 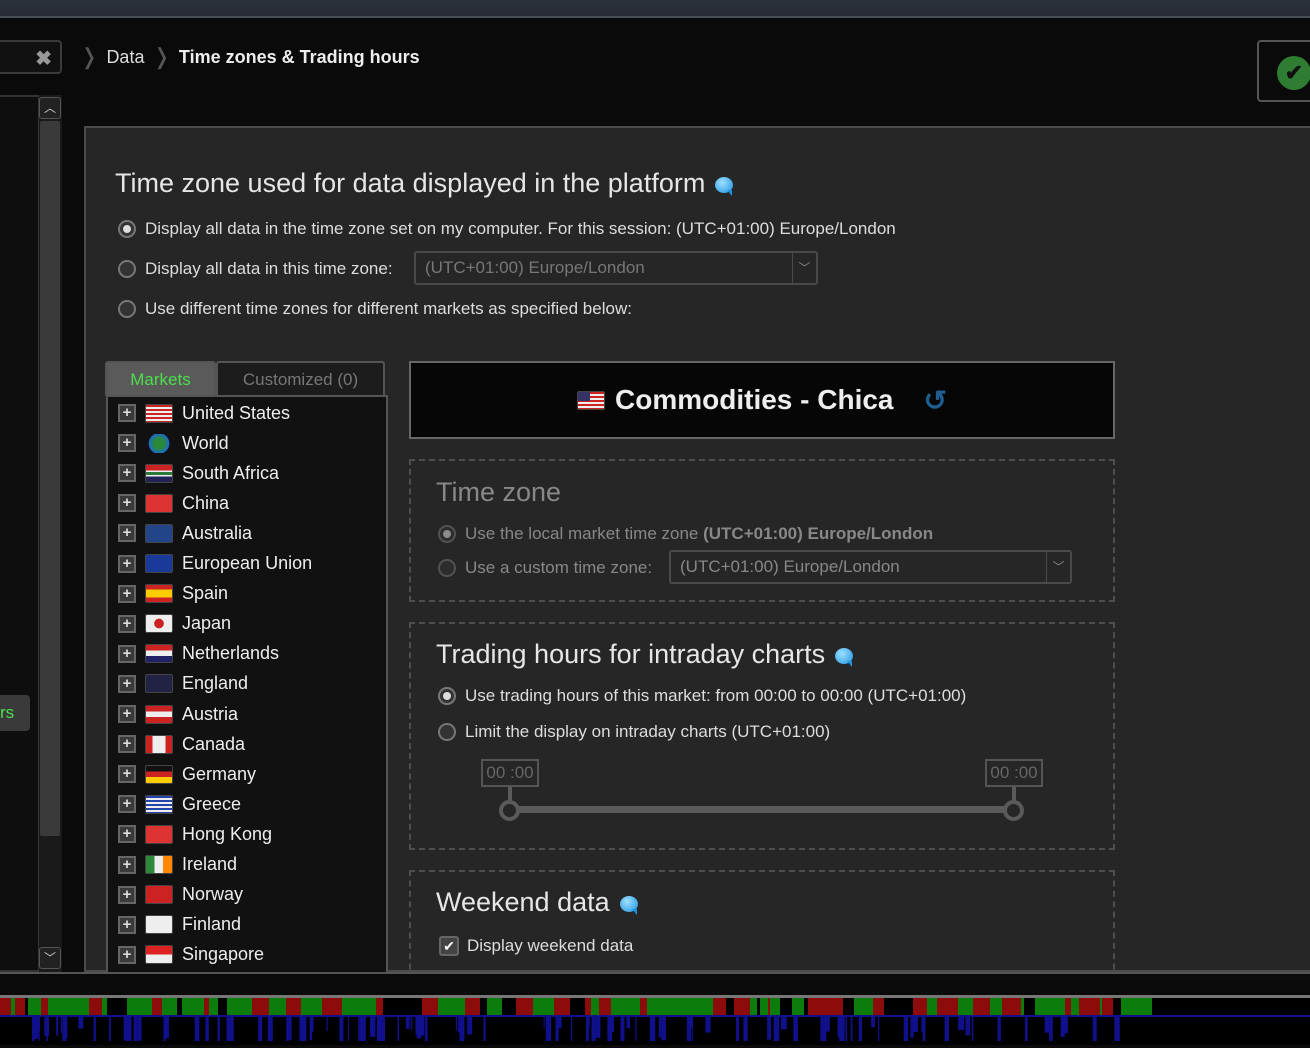 What do you see at coordinates (447, 732) in the screenshot?
I see `radio-limit-display` at bounding box center [447, 732].